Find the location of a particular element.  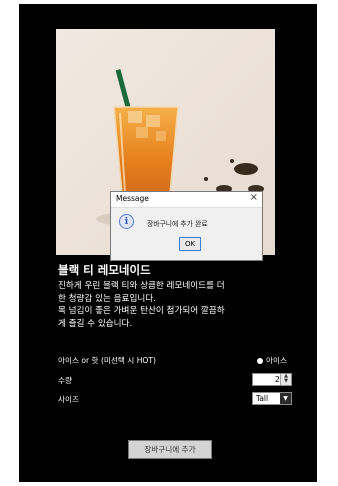

radio-selected-icon is located at coordinates (260, 360).